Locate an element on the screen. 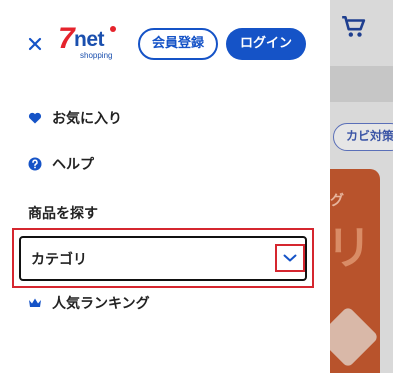  logo-number: 7 is located at coordinates (66, 38).